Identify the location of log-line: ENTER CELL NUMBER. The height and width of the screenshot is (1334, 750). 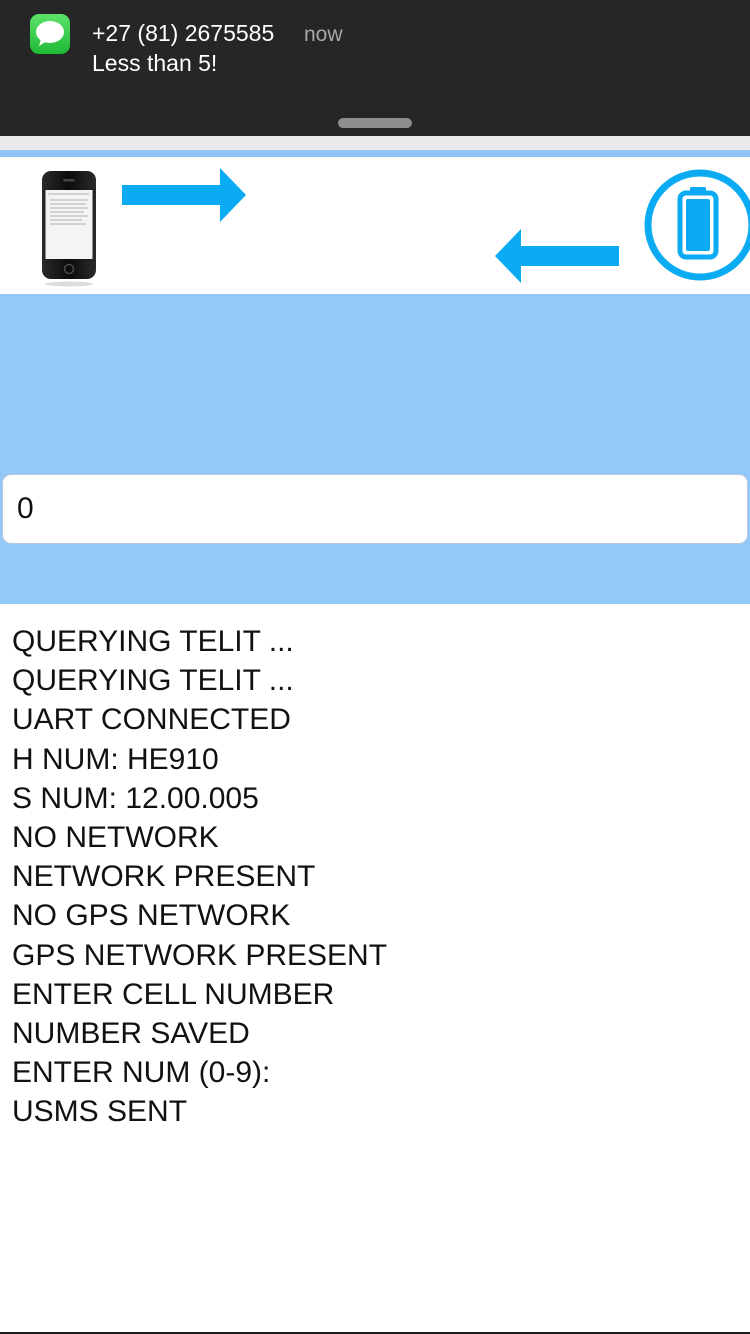
(173, 994).